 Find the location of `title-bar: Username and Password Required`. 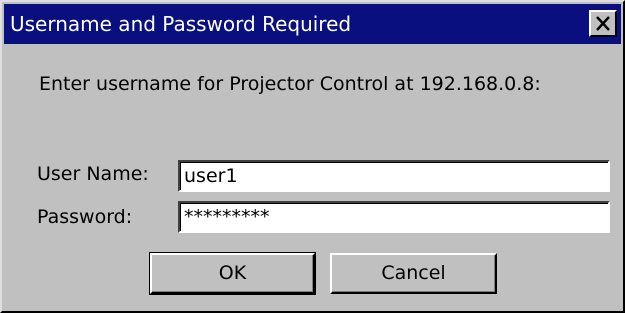

title-bar: Username and Password Required is located at coordinates (312, 24).